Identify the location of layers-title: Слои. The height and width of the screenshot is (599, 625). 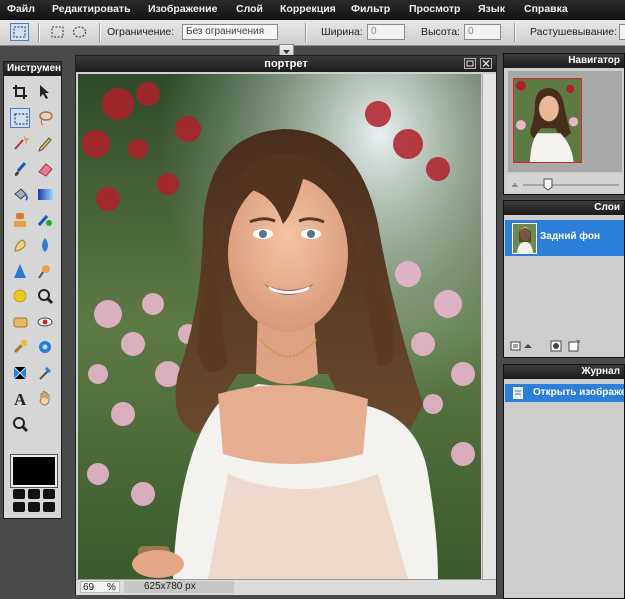
(564, 208).